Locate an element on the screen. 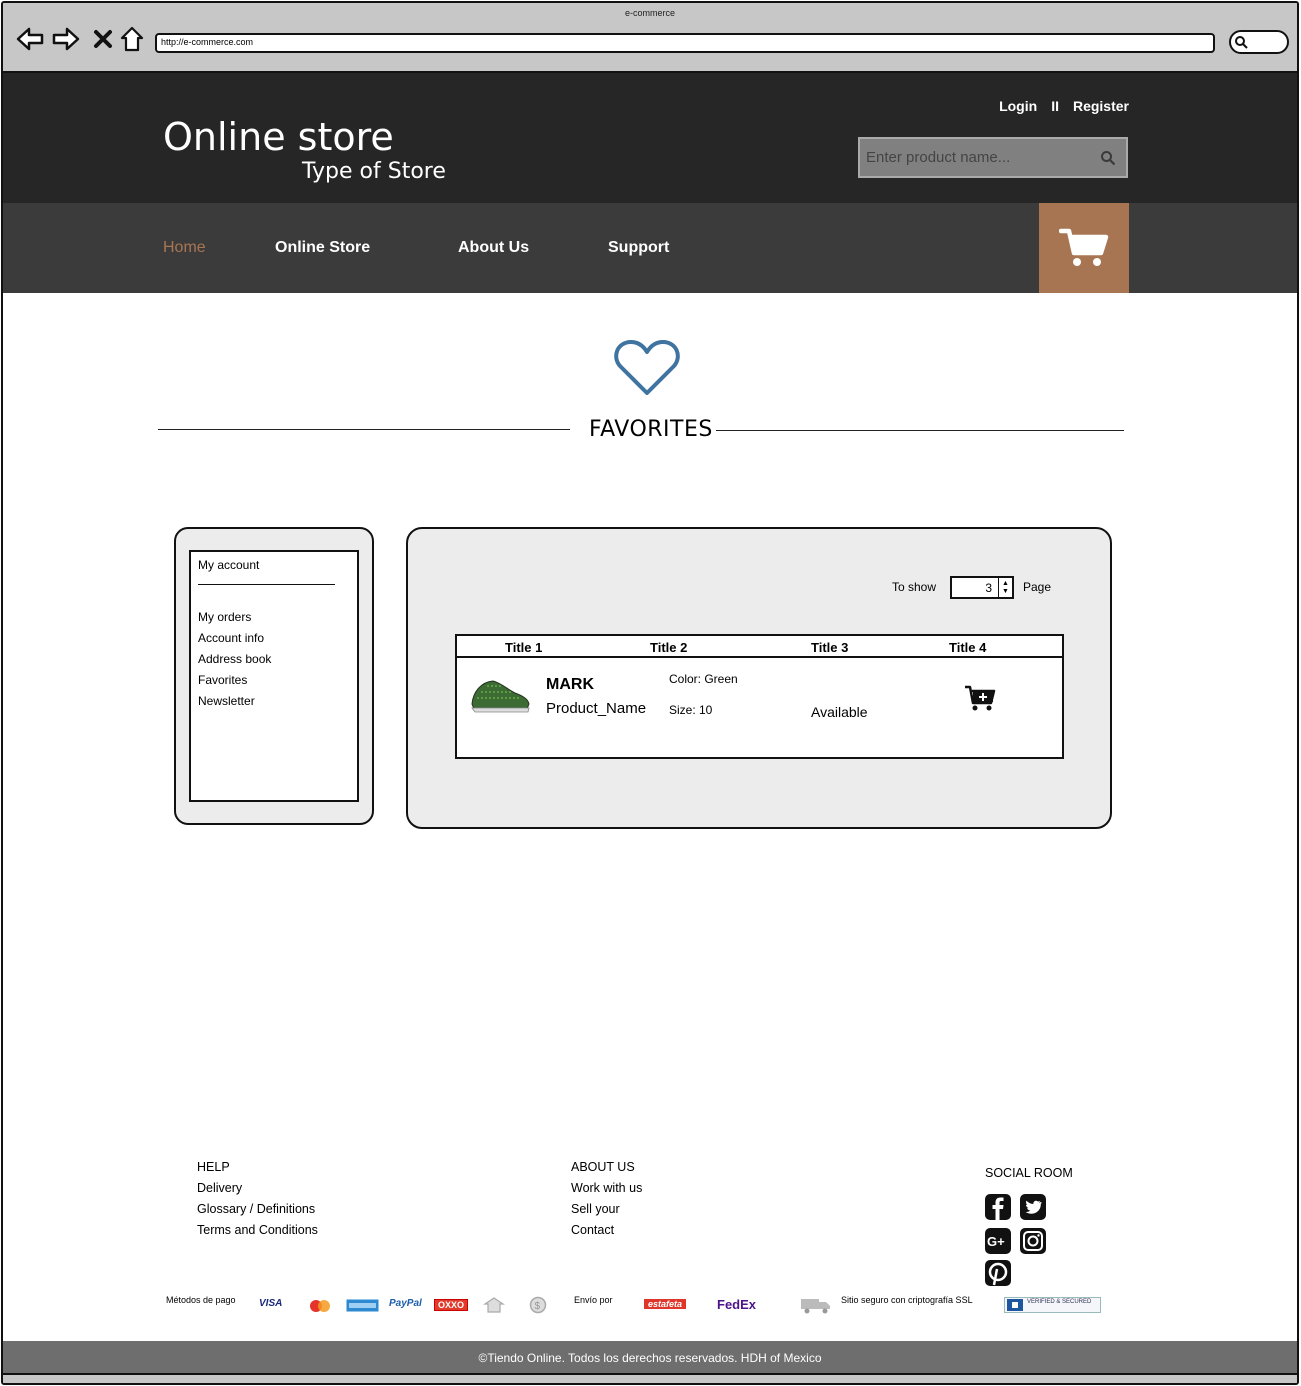 This screenshot has width=1301, height=1386. ssl-label: Sitio seguro con criptografía SSL is located at coordinates (907, 1300).